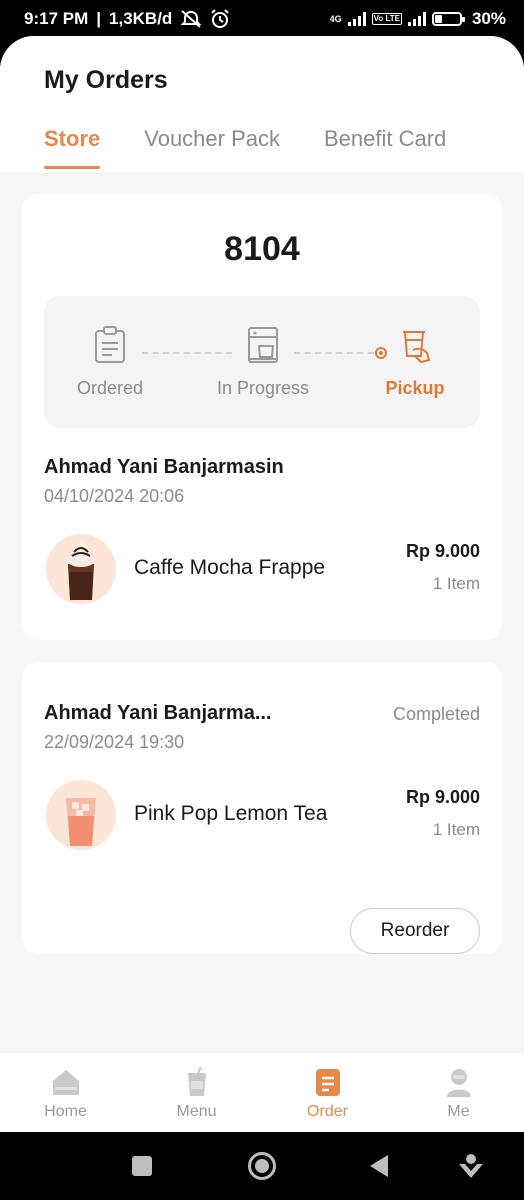 The height and width of the screenshot is (1200, 524). I want to click on order-progress: Ordered In Progress Pickup, so click(262, 362).